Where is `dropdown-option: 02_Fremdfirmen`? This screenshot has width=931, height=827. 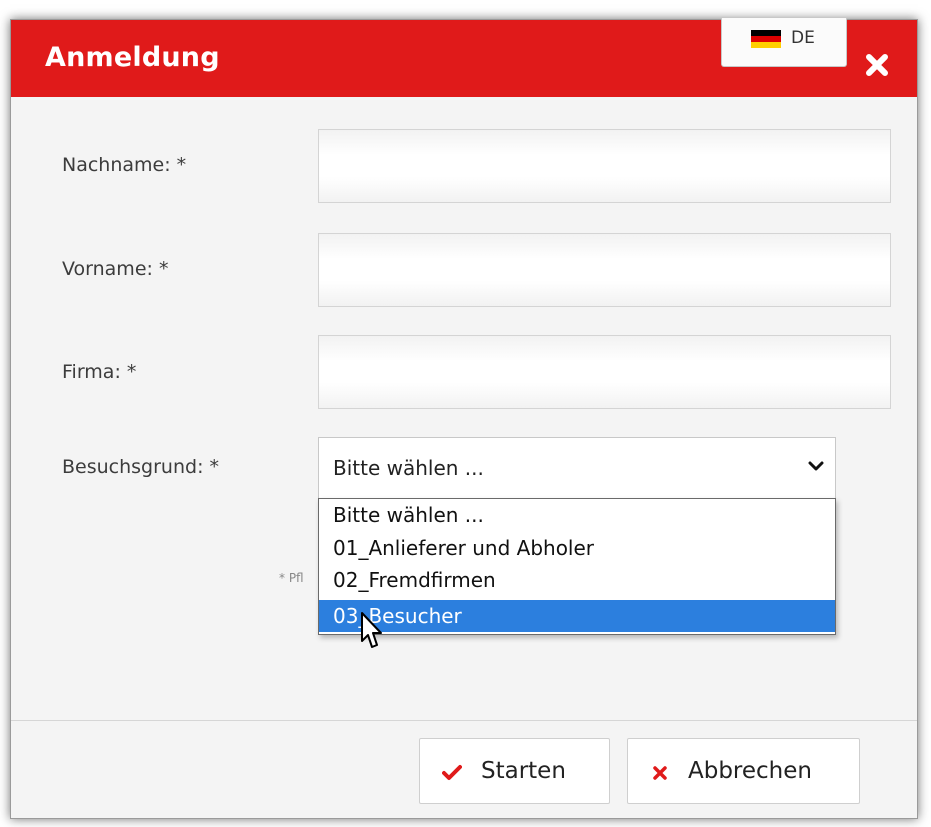
dropdown-option: 02_Fremdfirmen is located at coordinates (577, 580).